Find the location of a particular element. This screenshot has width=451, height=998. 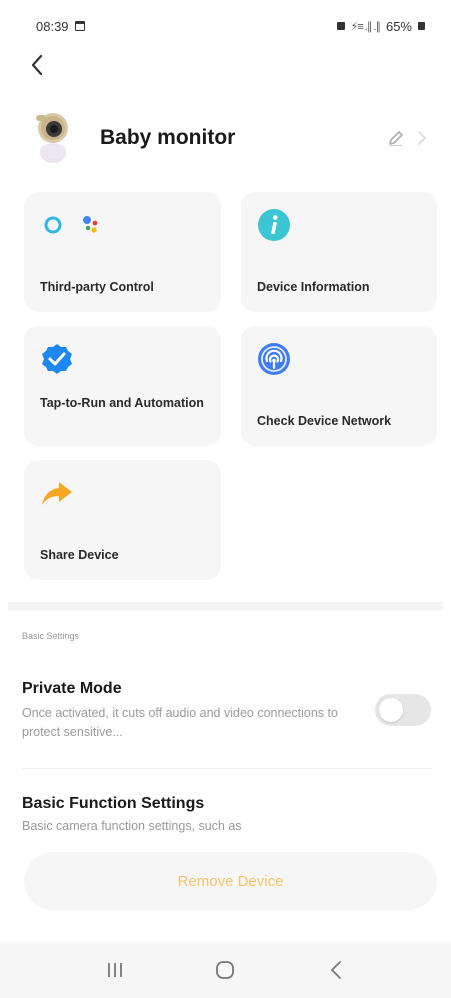

share-arrow-icon is located at coordinates (57, 493).